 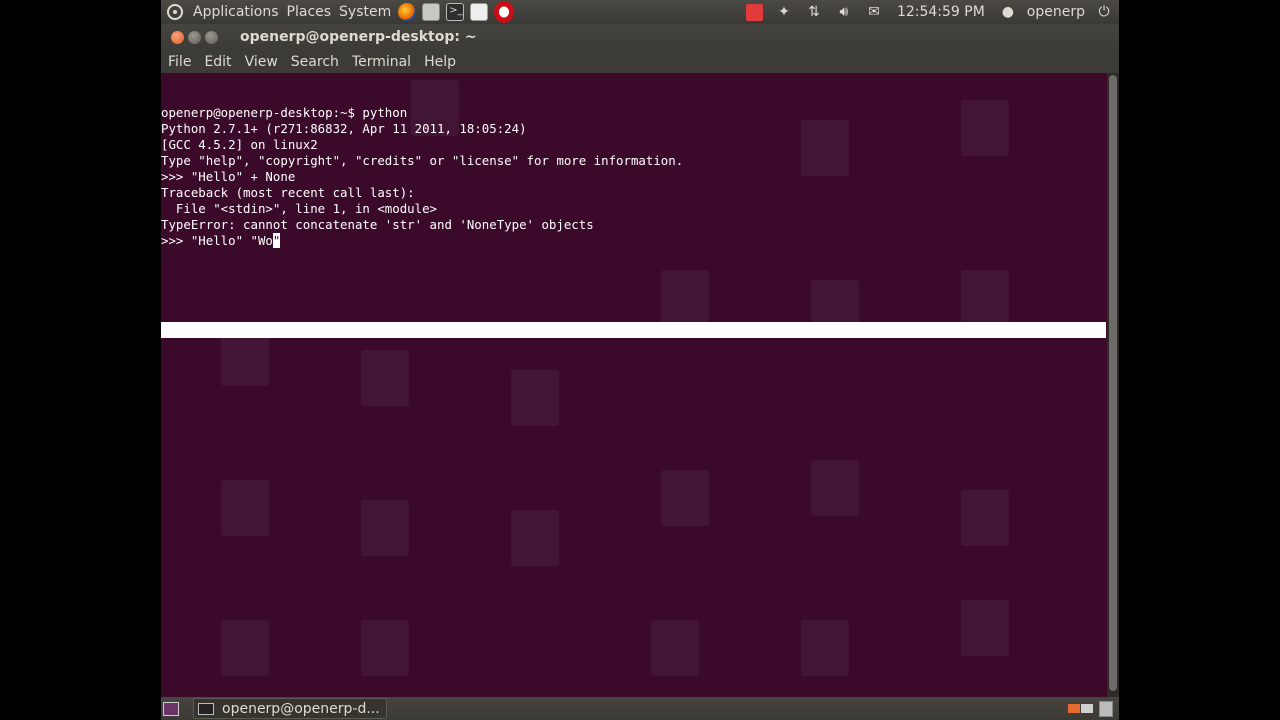 I want to click on trash-icon, so click(x=1106, y=708).